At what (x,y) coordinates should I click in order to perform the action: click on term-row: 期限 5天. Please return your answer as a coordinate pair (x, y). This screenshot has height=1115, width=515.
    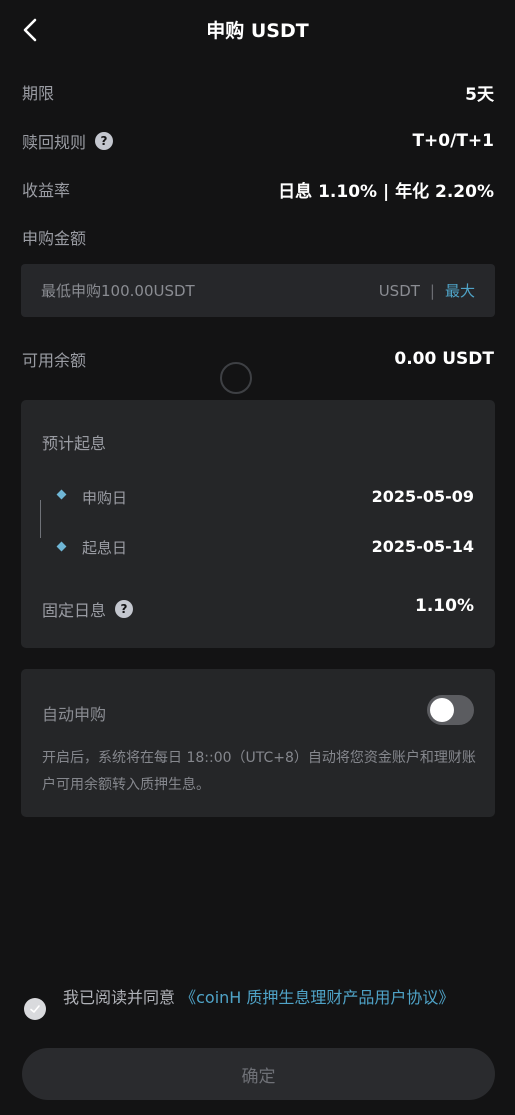
    Looking at the image, I should click on (258, 92).